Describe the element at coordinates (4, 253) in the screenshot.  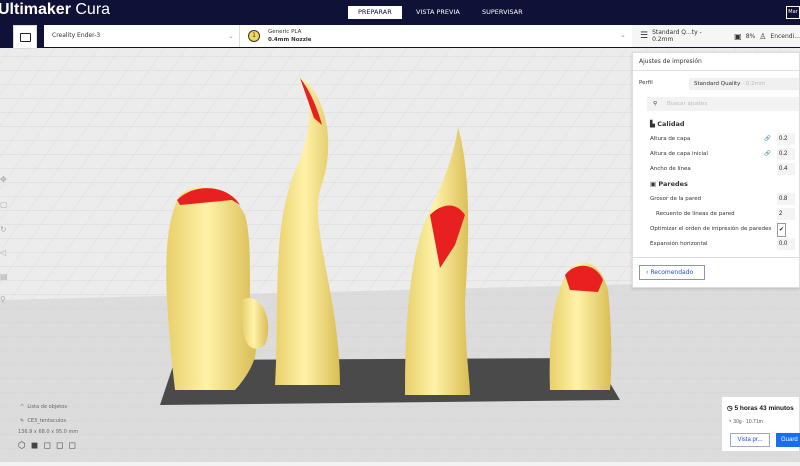
I see `mirror-tool-icon: ◁` at that location.